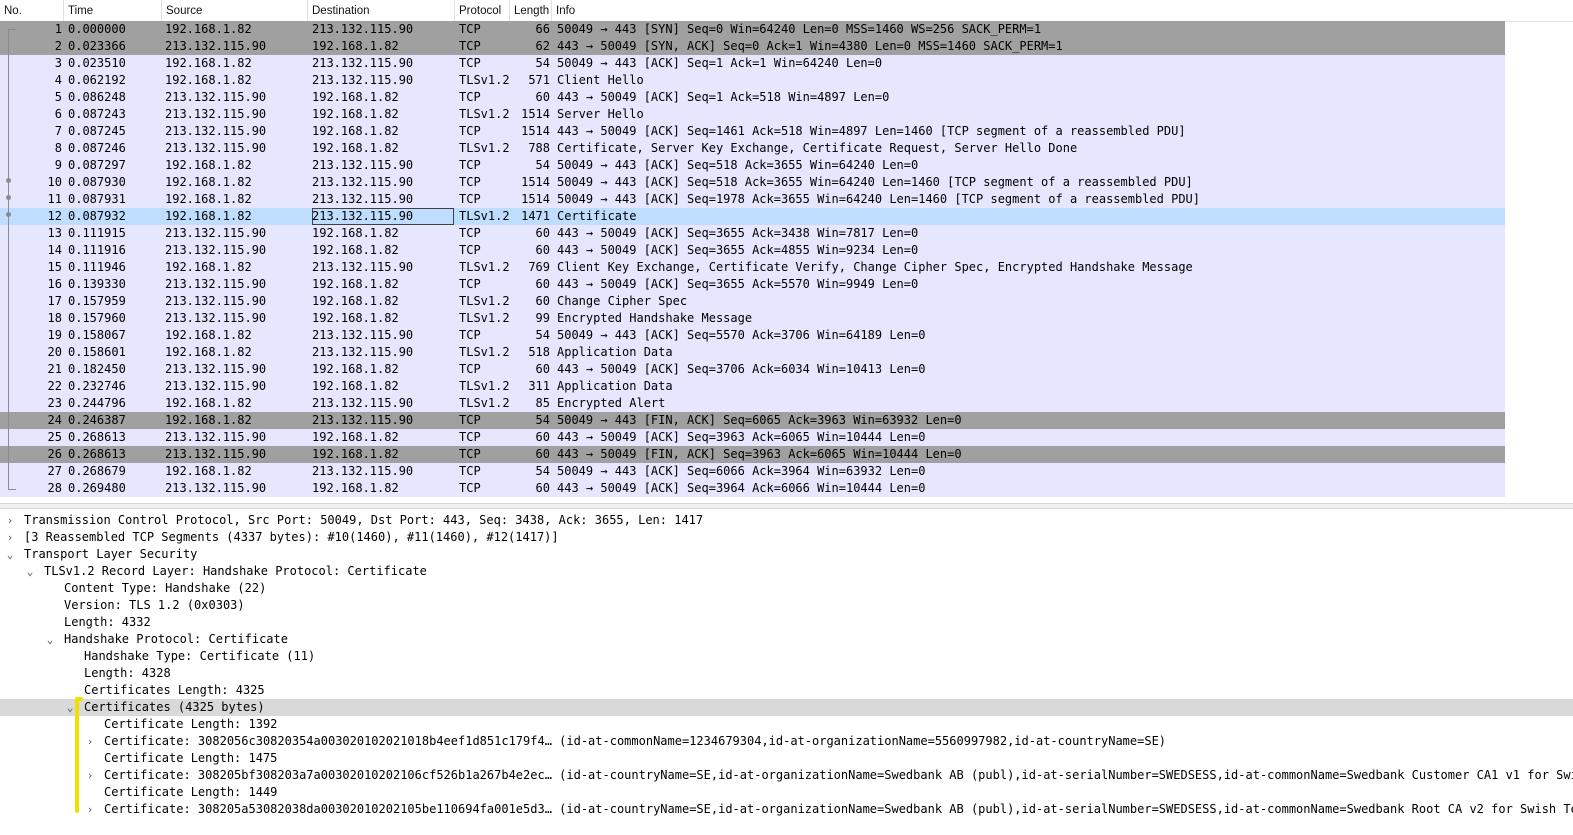  Describe the element at coordinates (786, 792) in the screenshot. I see `tree-item: Certificate Length: 1449` at that location.